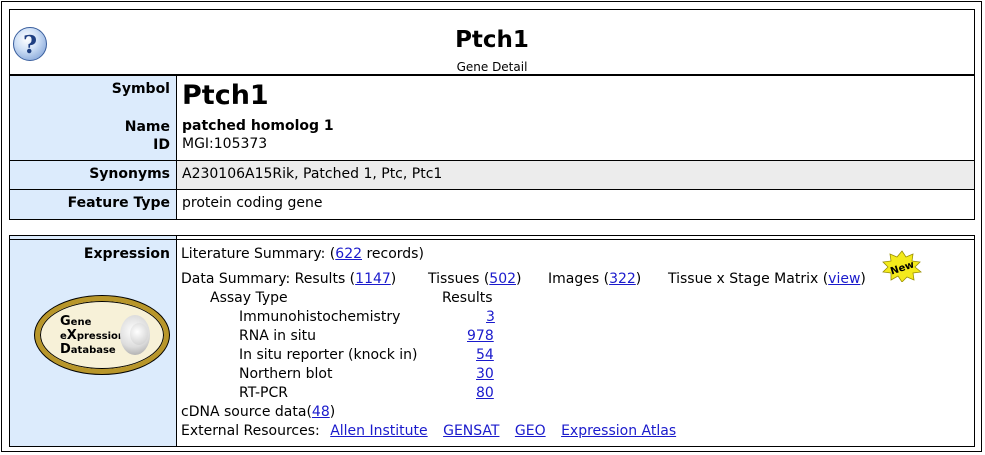 The image size is (985, 455). What do you see at coordinates (140, 89) in the screenshot?
I see `symbol-label: Symbol` at bounding box center [140, 89].